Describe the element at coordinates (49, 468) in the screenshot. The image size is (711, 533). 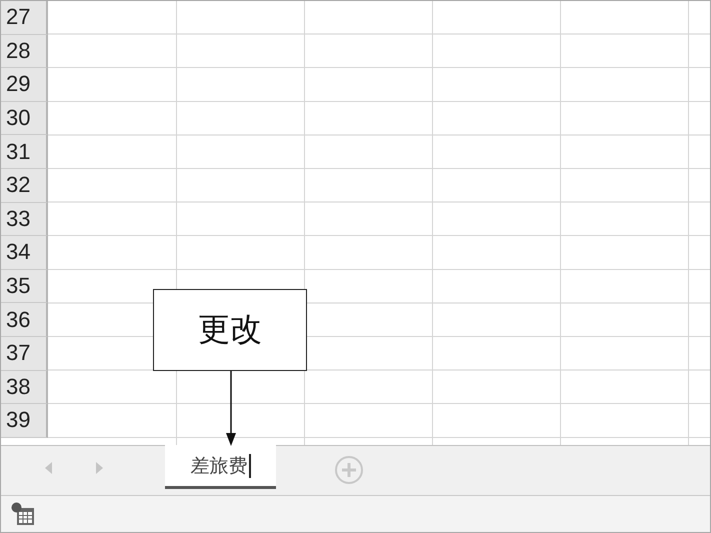
I see `scroll-left-icon` at that location.